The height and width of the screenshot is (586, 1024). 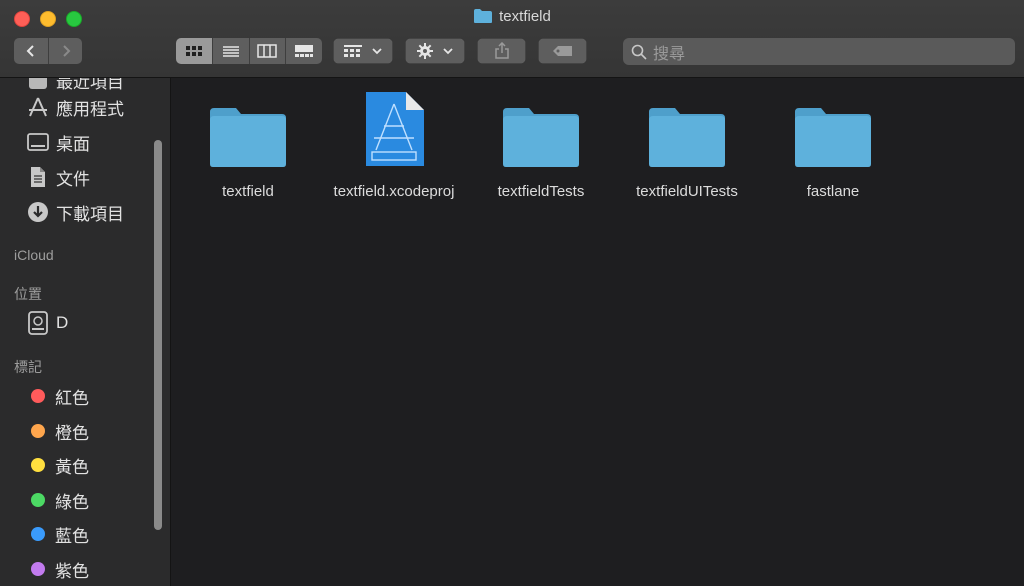 I want to click on list-view-icon, so click(x=230, y=51).